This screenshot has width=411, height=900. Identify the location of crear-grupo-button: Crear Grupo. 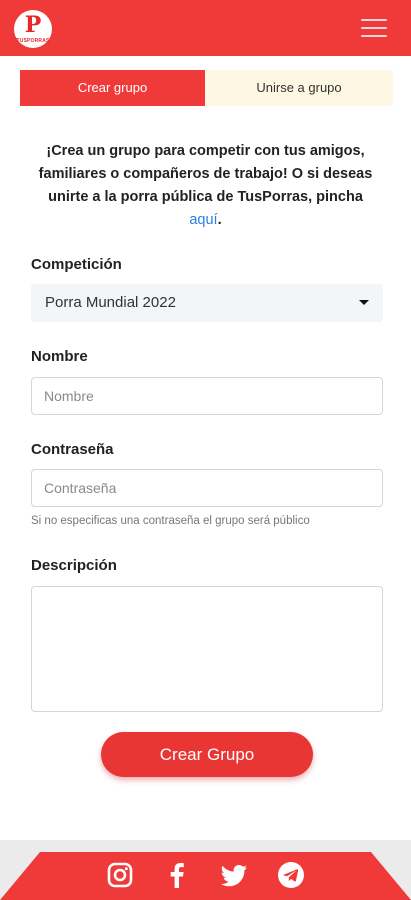
(207, 754).